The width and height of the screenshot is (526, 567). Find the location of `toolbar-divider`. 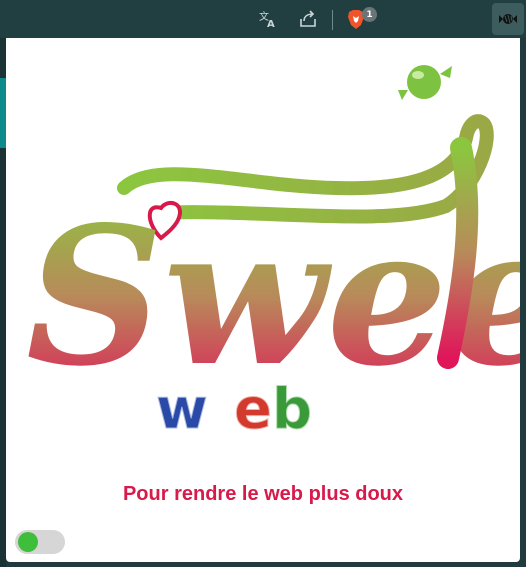

toolbar-divider is located at coordinates (332, 20).